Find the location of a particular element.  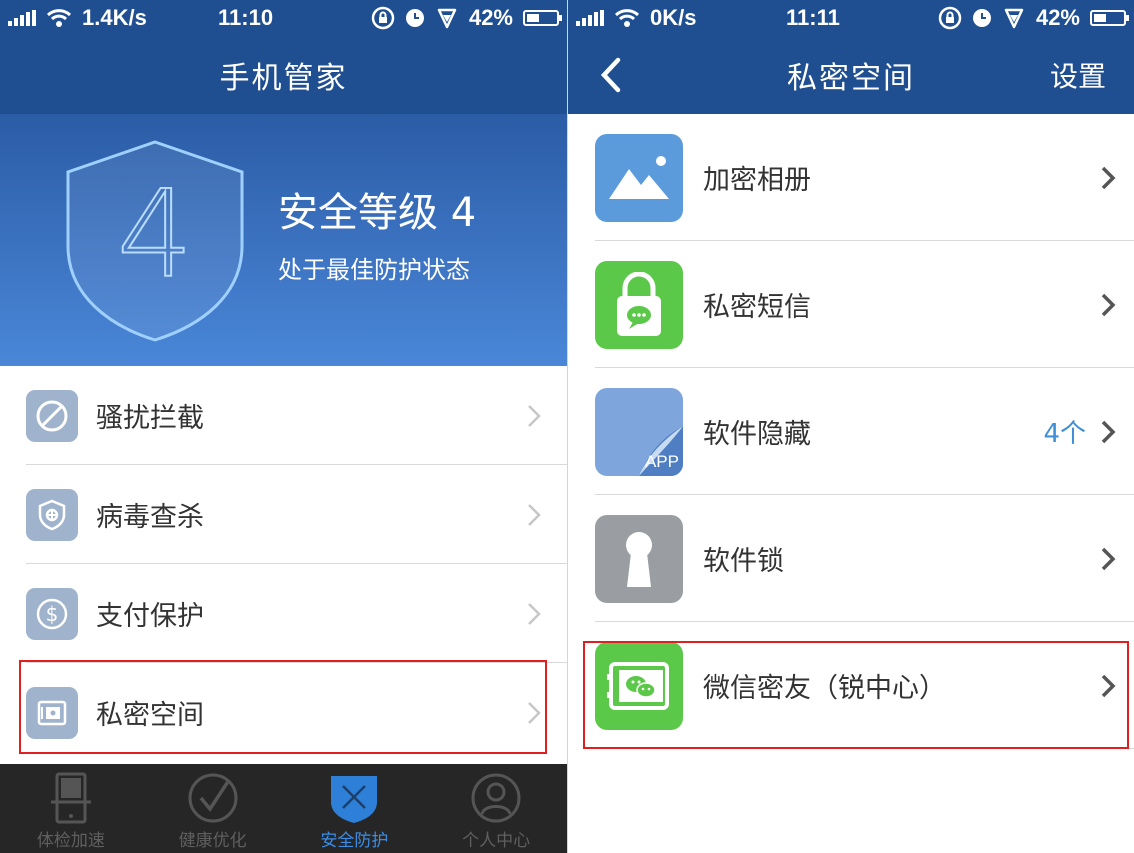

dollar-coin-icon: $ is located at coordinates (52, 613).